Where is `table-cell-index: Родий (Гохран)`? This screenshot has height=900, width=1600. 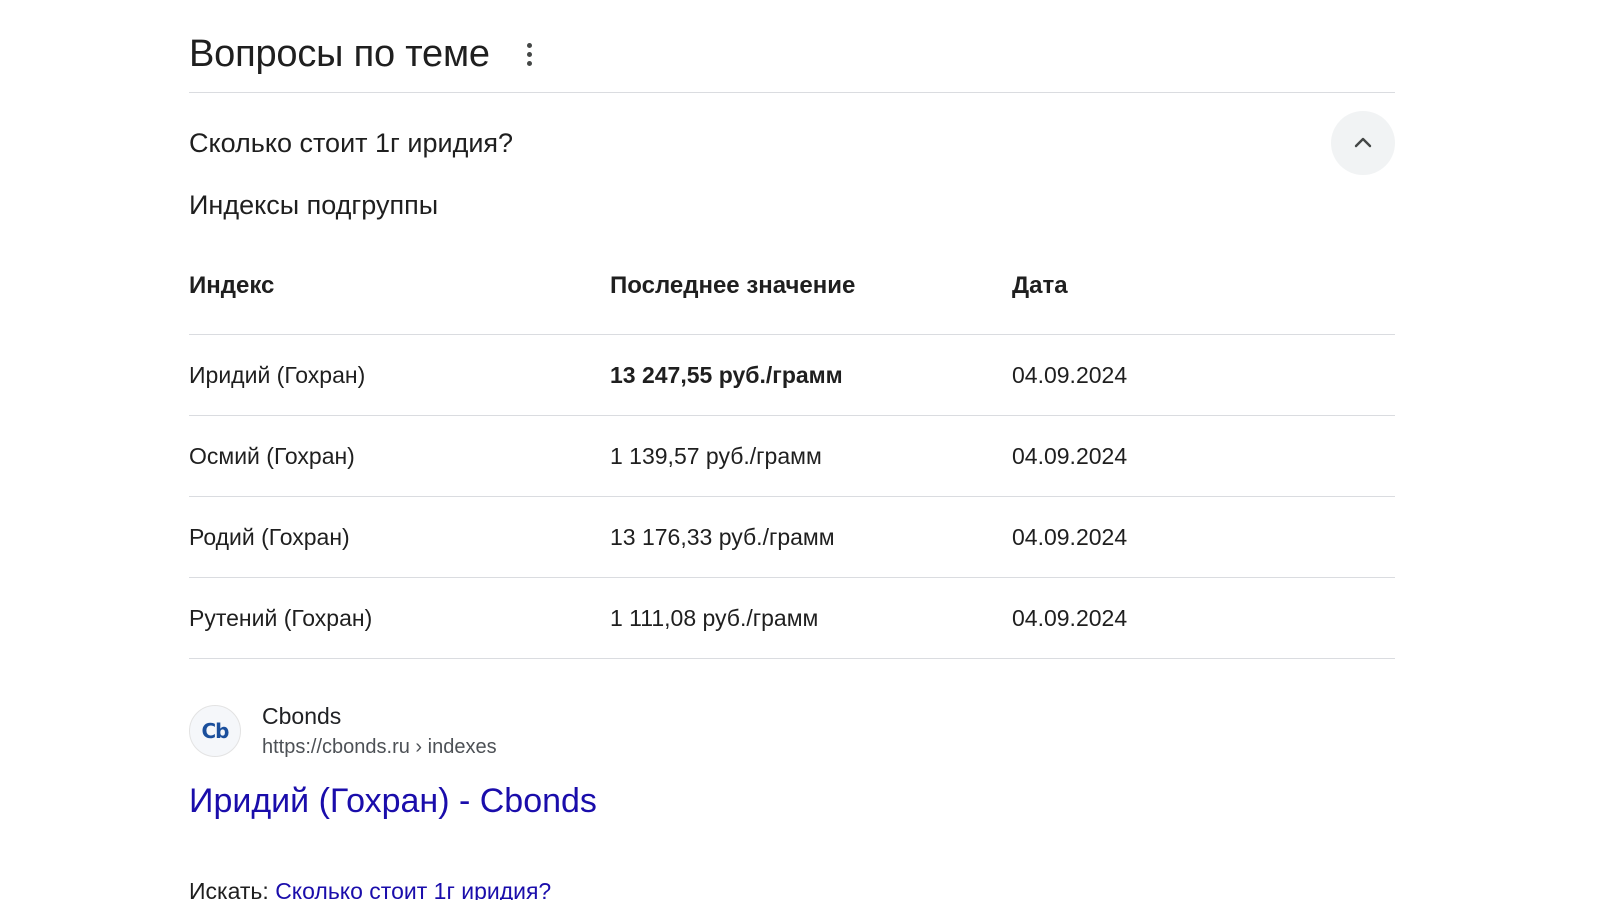 table-cell-index: Родий (Гохран) is located at coordinates (269, 536).